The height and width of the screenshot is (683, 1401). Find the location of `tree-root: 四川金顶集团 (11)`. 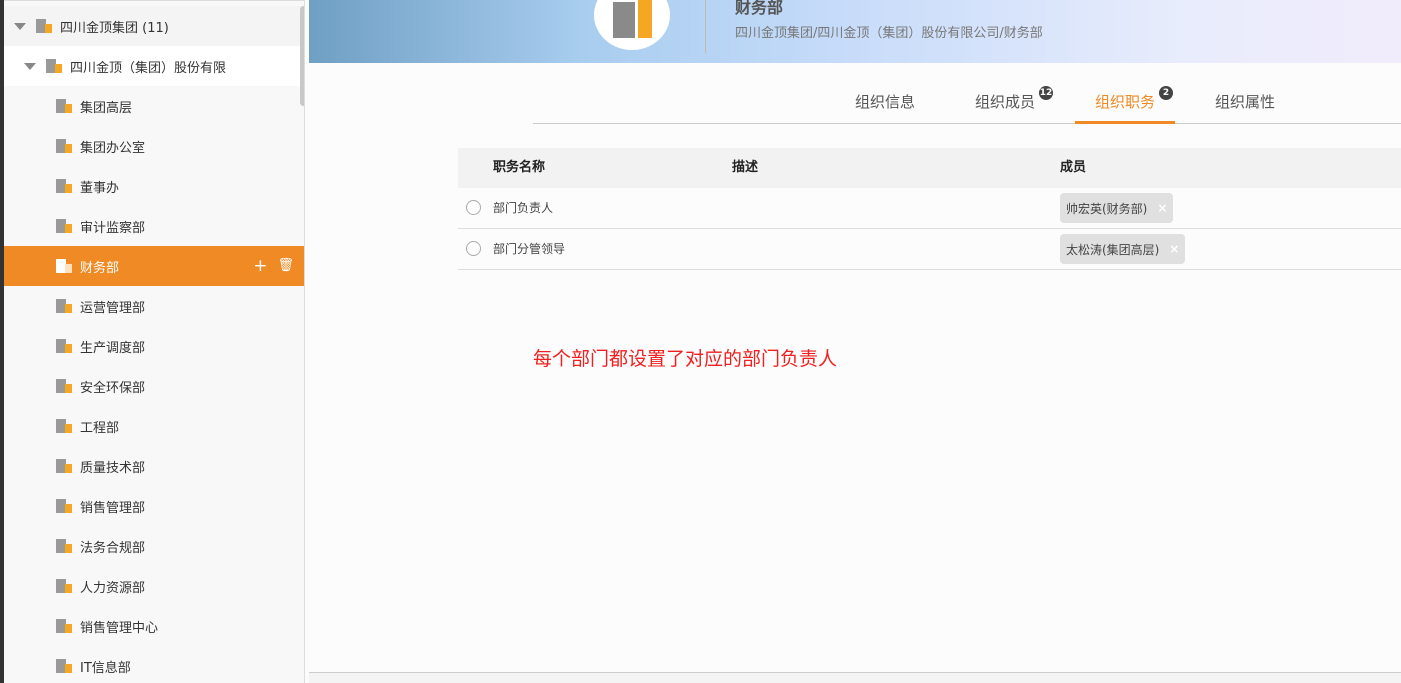

tree-root: 四川金顶集团 (11) is located at coordinates (154, 26).